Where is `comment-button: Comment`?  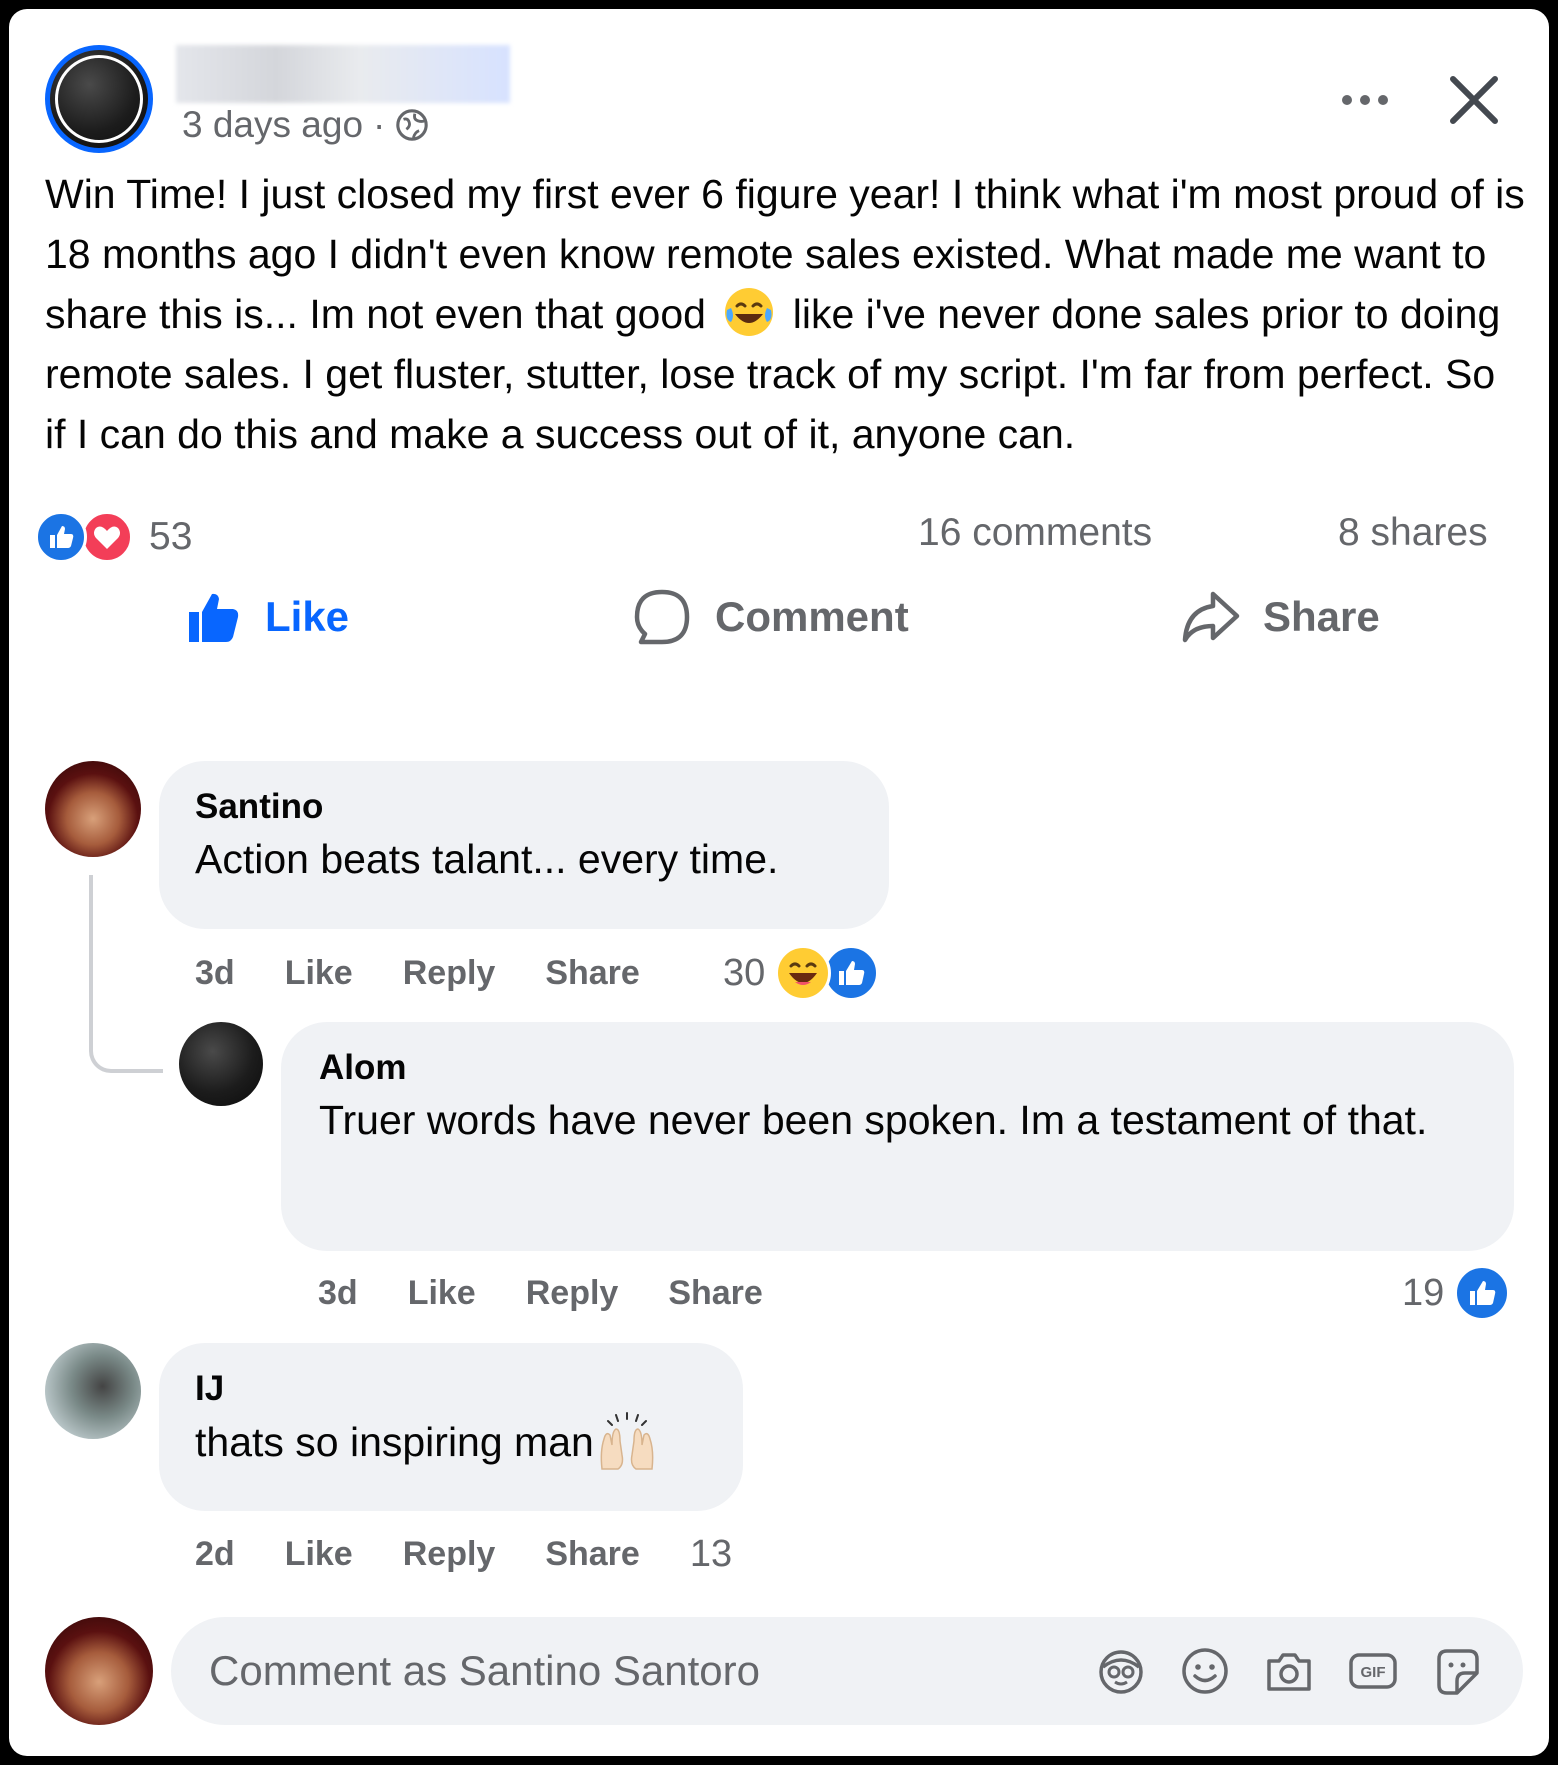
comment-button: Comment is located at coordinates (770, 617).